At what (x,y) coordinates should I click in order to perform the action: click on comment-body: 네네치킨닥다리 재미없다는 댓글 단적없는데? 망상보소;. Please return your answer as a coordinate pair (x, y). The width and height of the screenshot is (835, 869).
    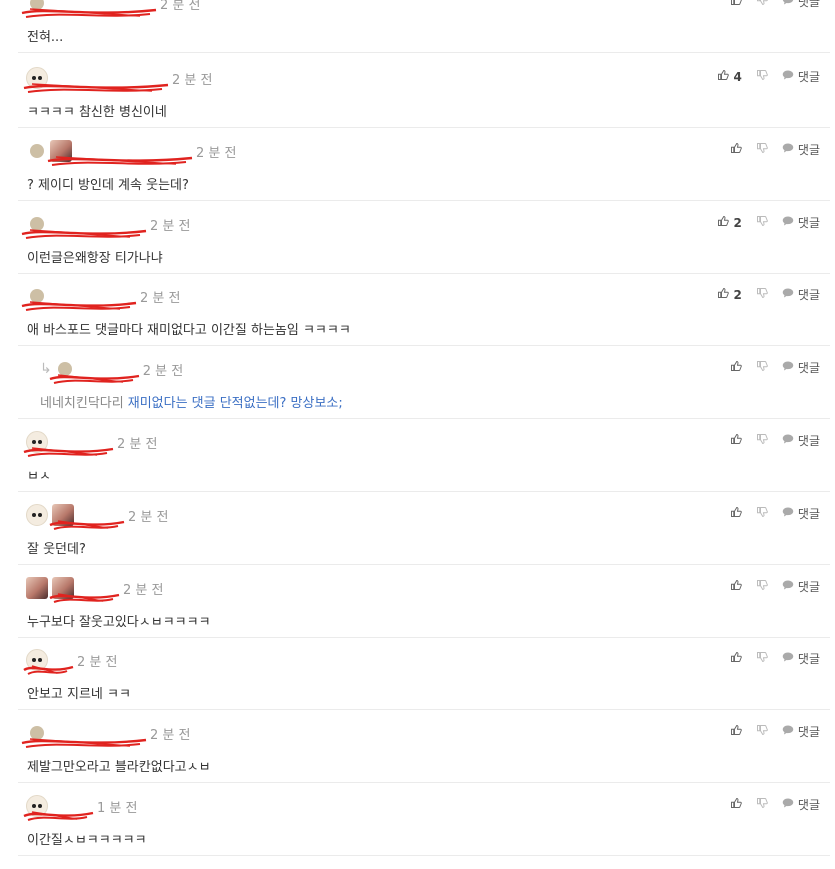
    Looking at the image, I should click on (191, 403).